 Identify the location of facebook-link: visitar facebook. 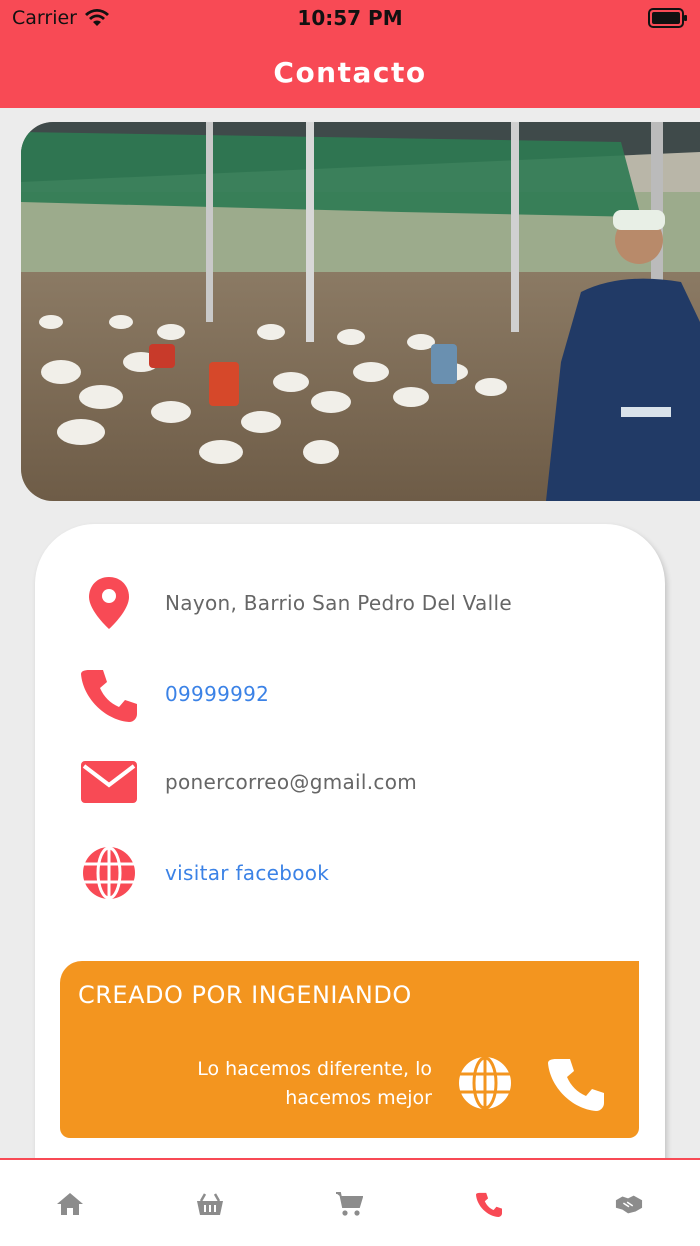
(247, 873).